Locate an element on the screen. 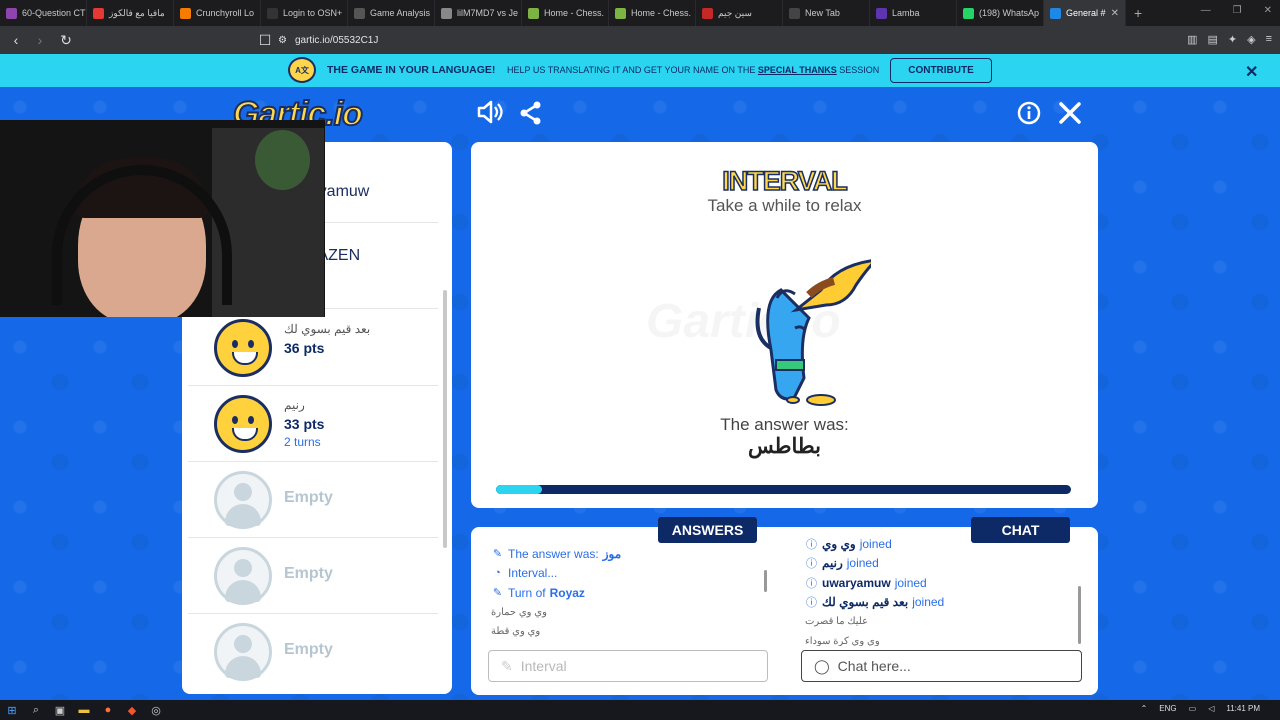 This screenshot has height=720, width=1280. language-indicator: ENG is located at coordinates (1167, 708).